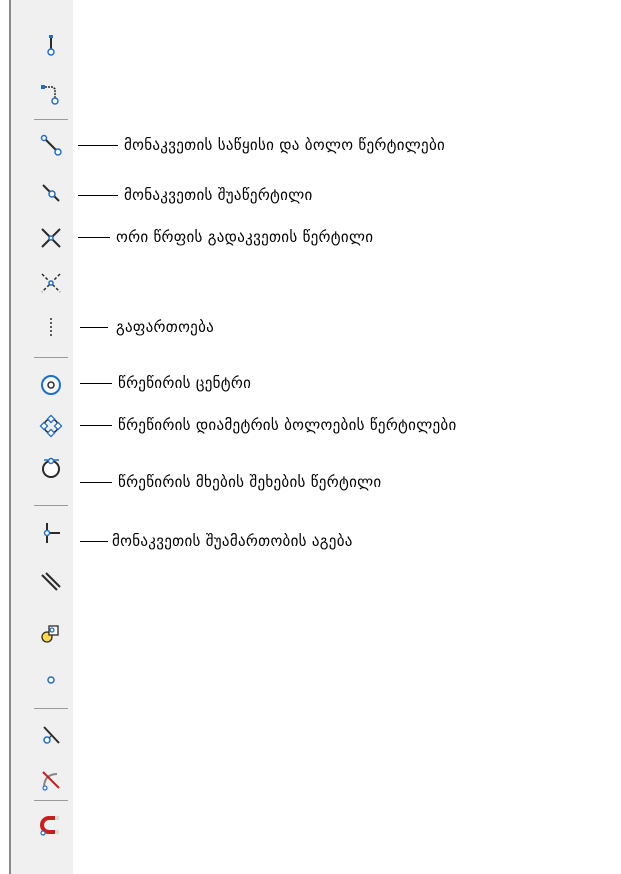 The width and height of the screenshot is (621, 874). Describe the element at coordinates (165, 327) in the screenshot. I see `label-extension: გაფართოება` at that location.